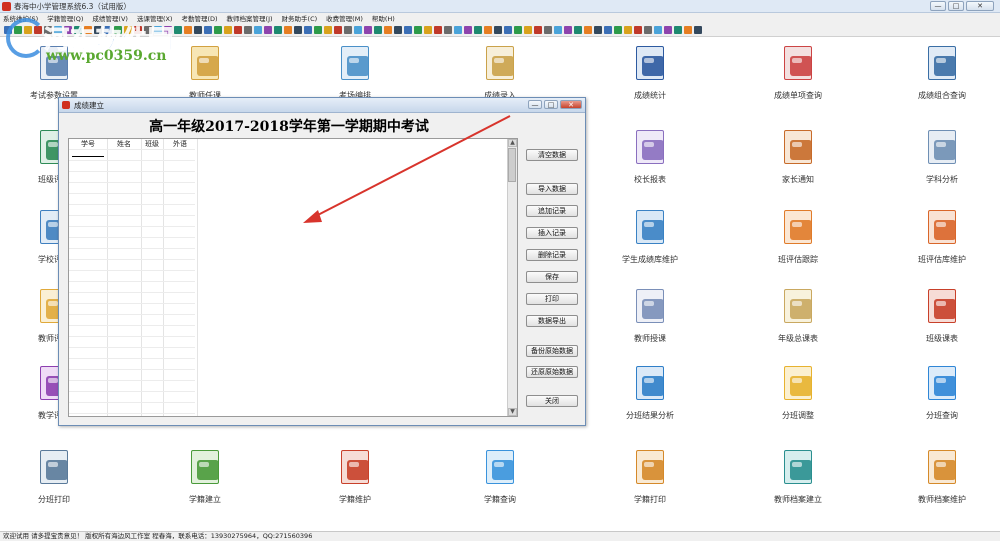  I want to click on save-button: 保存, so click(552, 277).